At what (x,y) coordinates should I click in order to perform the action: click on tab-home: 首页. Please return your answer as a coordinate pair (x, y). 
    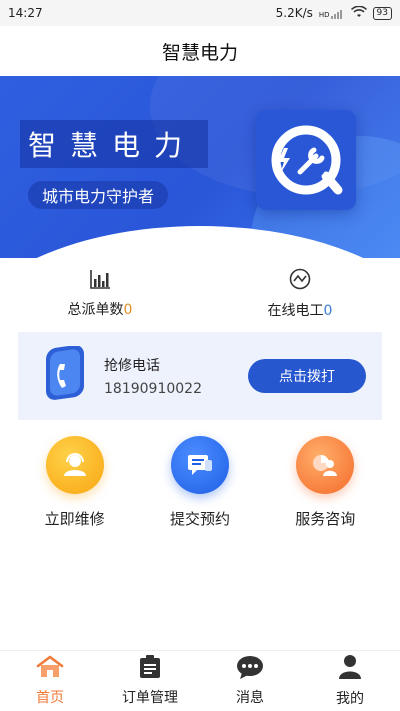
    Looking at the image, I should click on (50, 681).